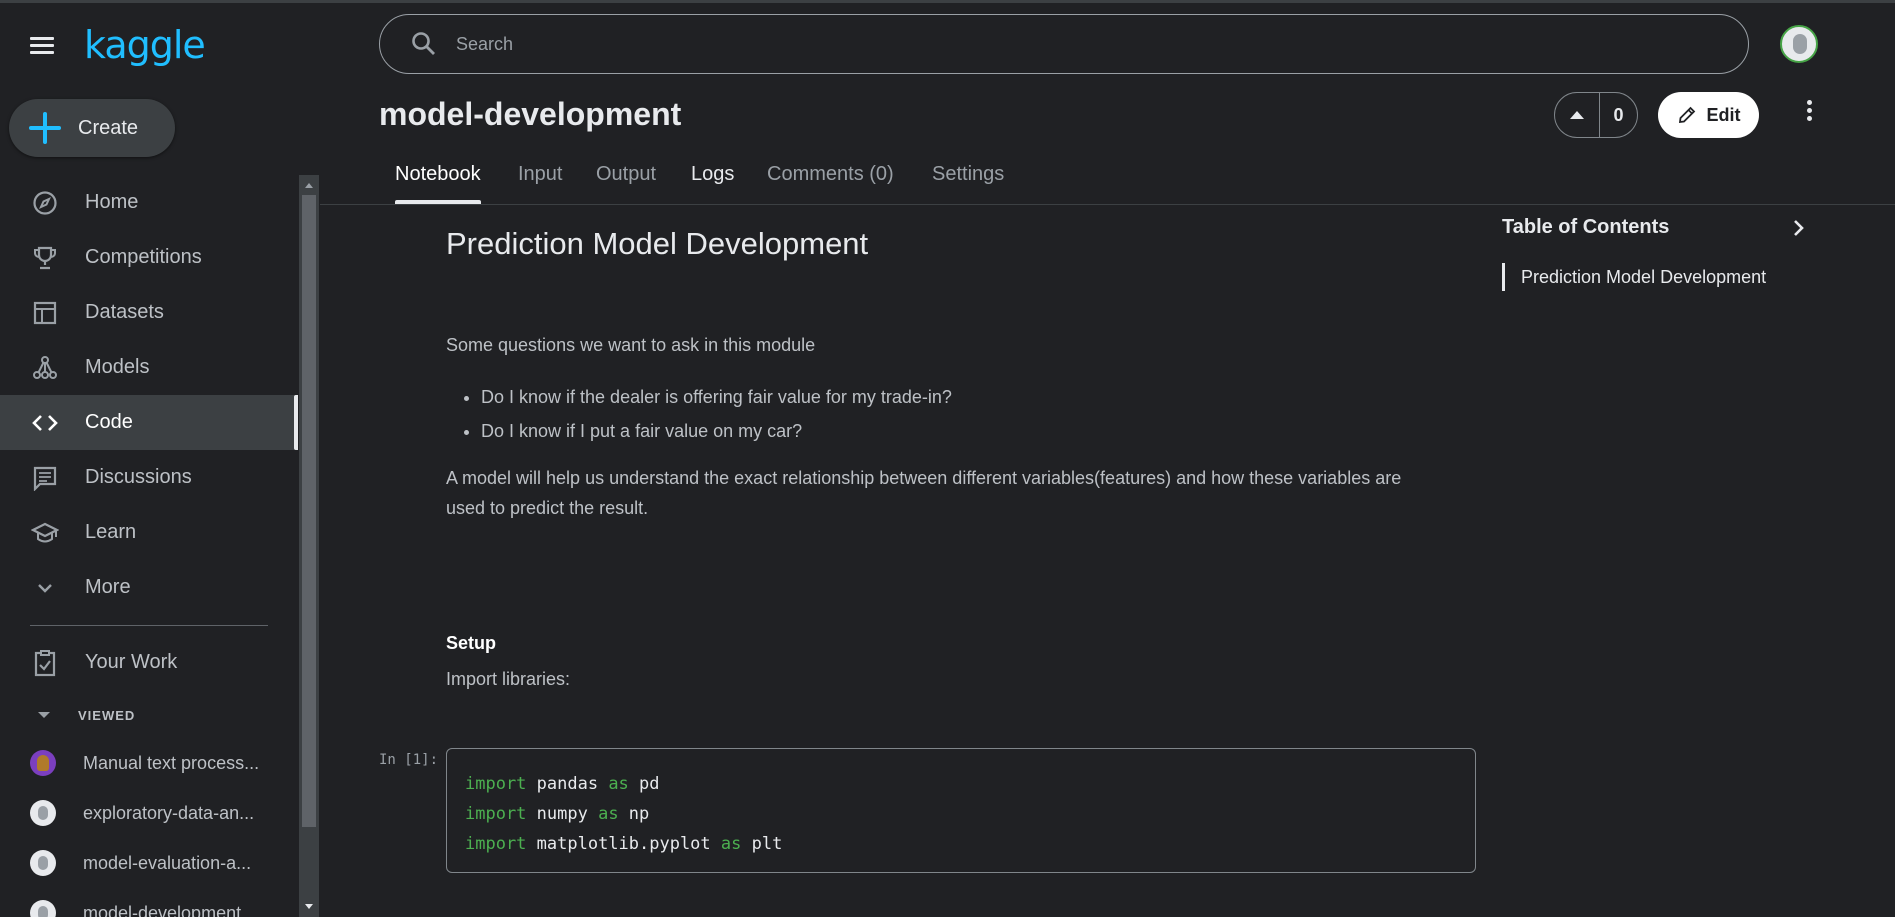  What do you see at coordinates (45, 258) in the screenshot?
I see `trophy-icon` at bounding box center [45, 258].